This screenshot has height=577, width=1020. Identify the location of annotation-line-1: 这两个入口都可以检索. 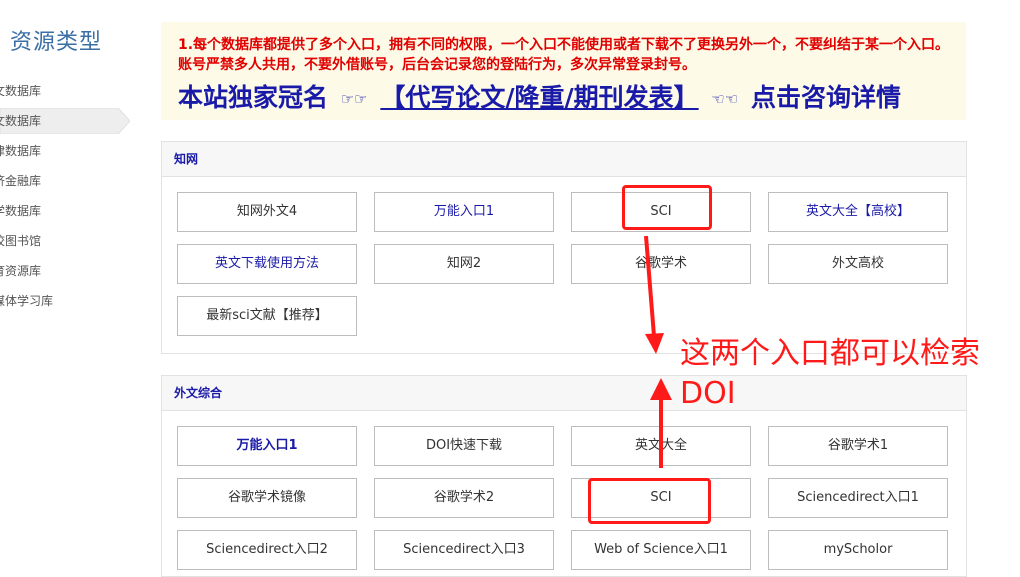
(830, 353).